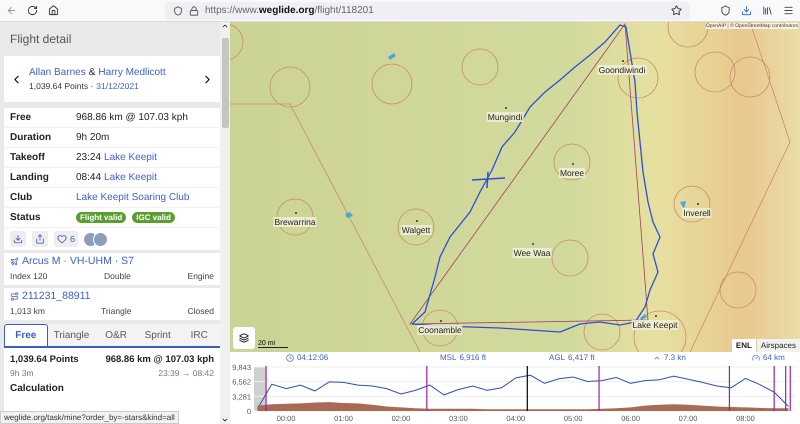  Describe the element at coordinates (14, 296) in the screenshot. I see `task-icon` at that location.